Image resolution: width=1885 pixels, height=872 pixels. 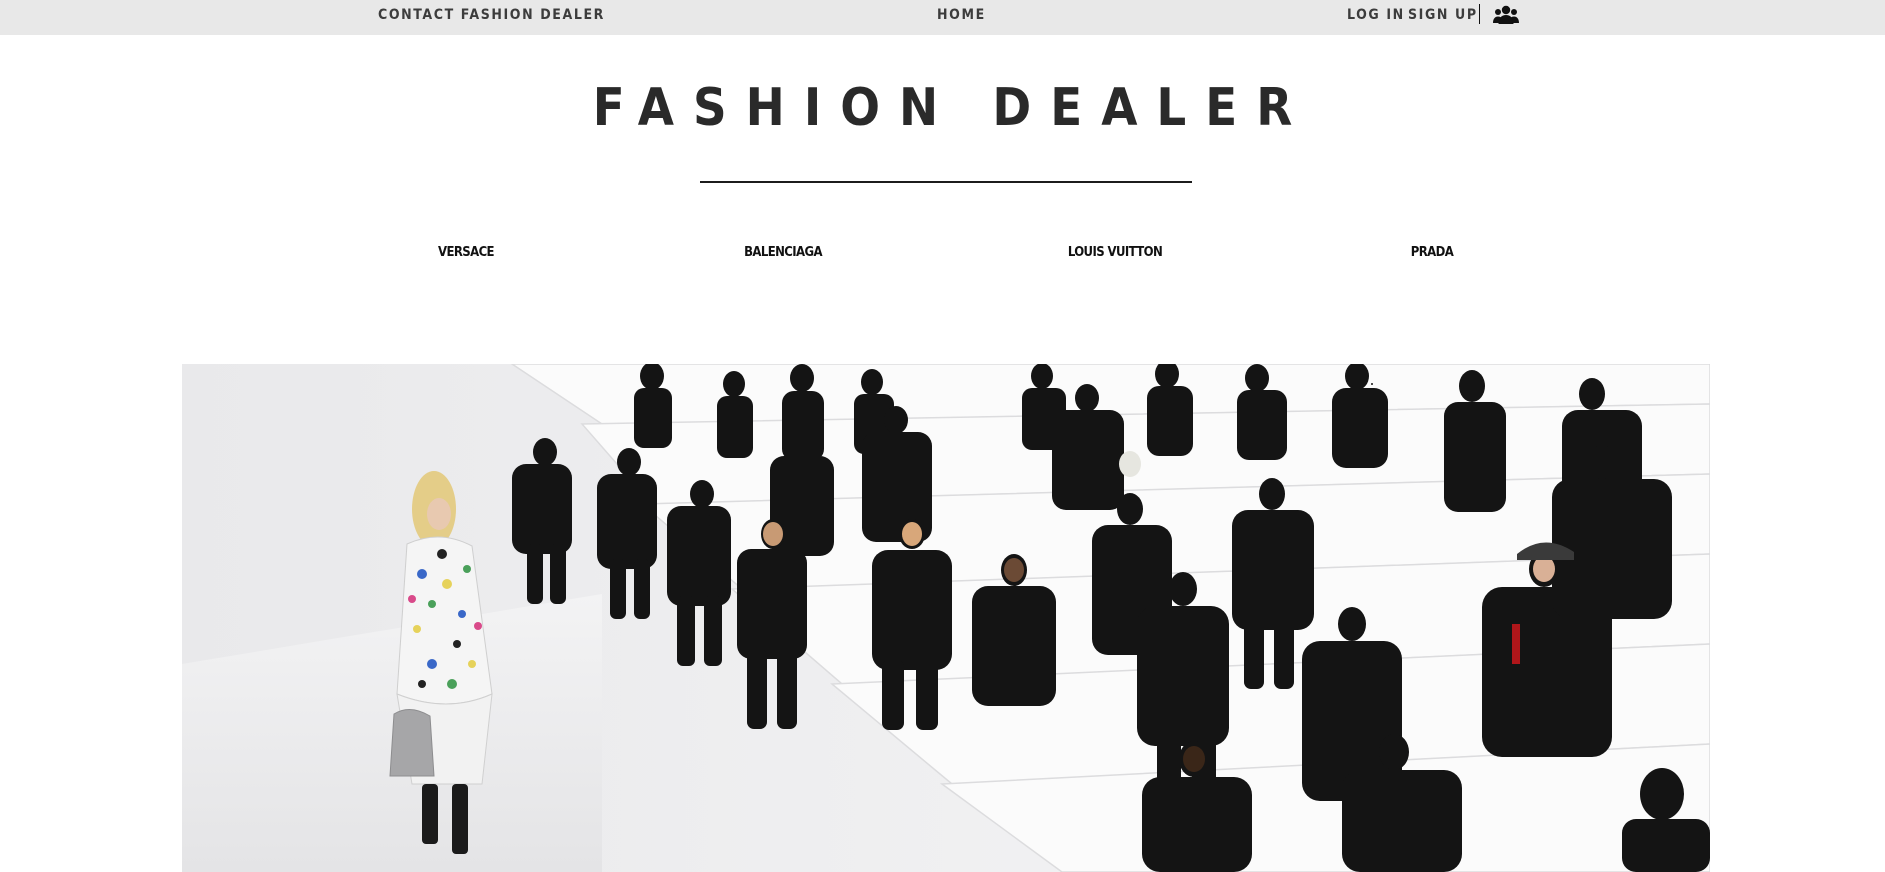 I want to click on signup-link: SIGN UP, so click(x=1443, y=15).